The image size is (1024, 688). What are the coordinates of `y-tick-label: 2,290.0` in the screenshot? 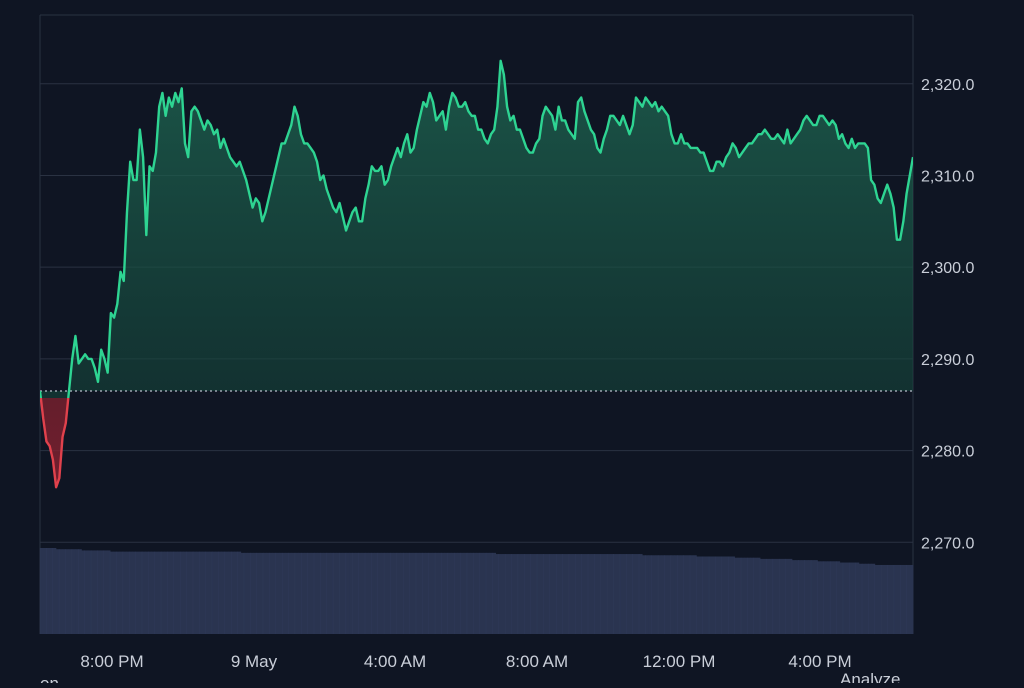 It's located at (947, 360).